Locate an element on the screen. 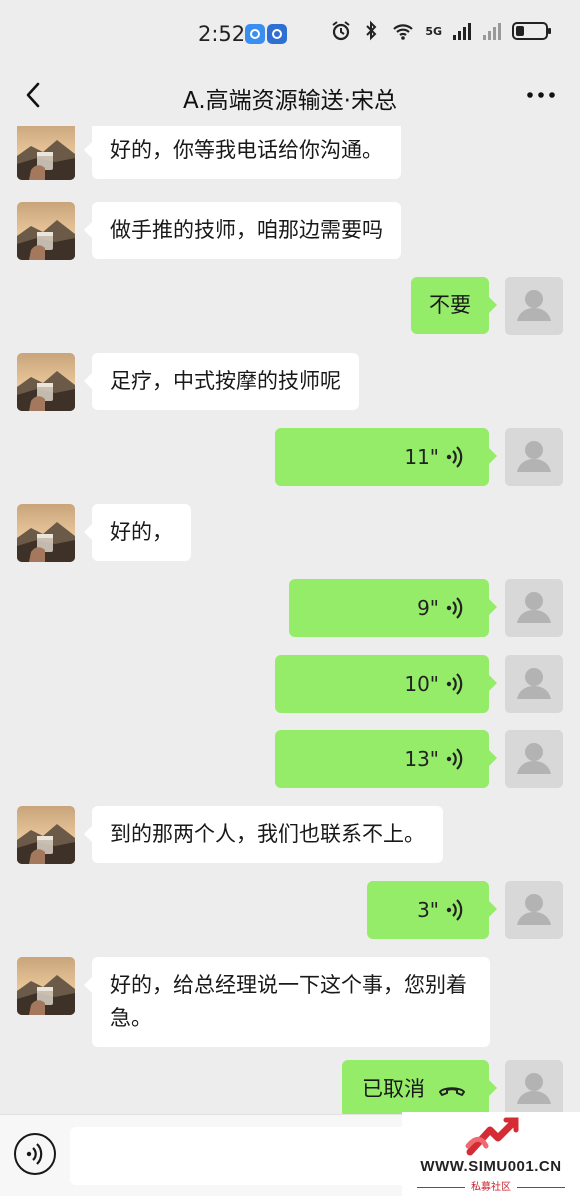 The width and height of the screenshot is (580, 1196). message-bubble: 不要 is located at coordinates (454, 305).